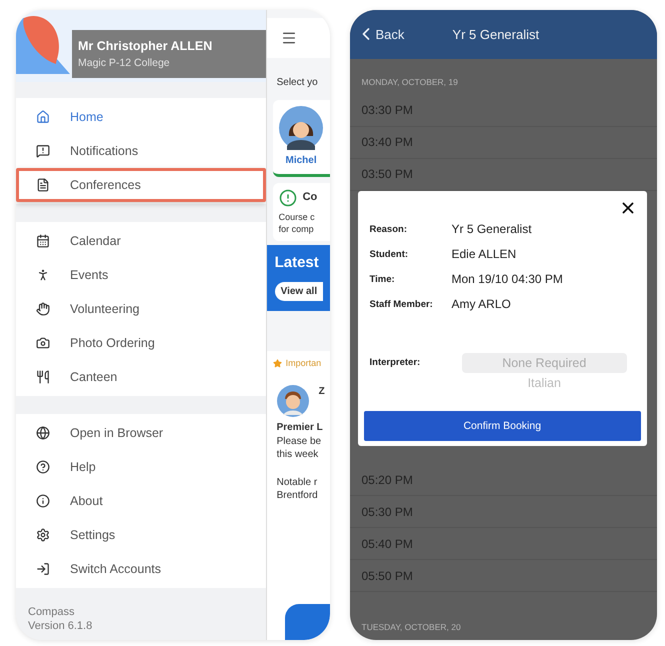 Image resolution: width=665 pixels, height=646 pixels. Describe the element at coordinates (396, 362) in the screenshot. I see `field-label: Interpreter:` at that location.